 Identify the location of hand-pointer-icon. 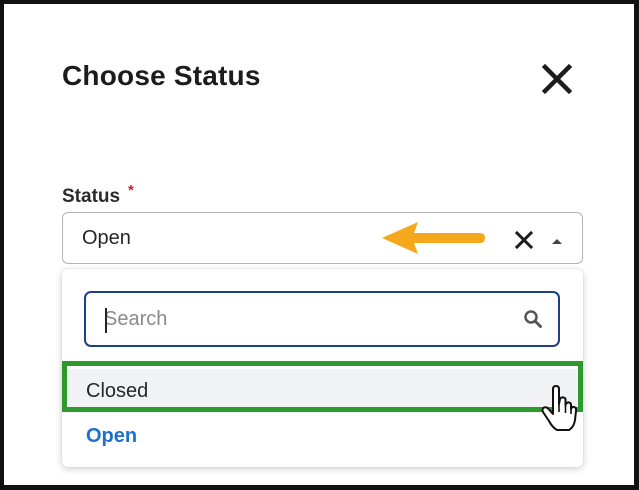
(559, 408).